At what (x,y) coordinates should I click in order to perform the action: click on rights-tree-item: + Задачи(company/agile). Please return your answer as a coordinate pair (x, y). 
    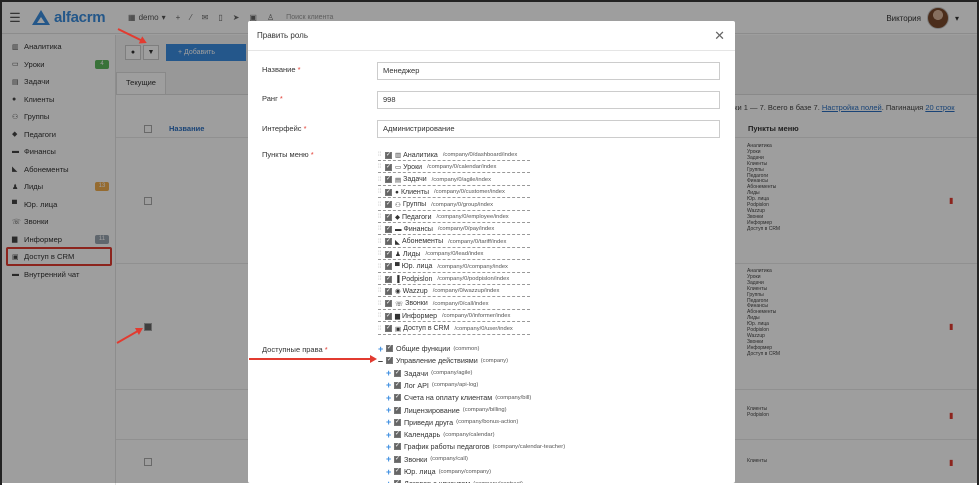
    Looking at the image, I should click on (429, 373).